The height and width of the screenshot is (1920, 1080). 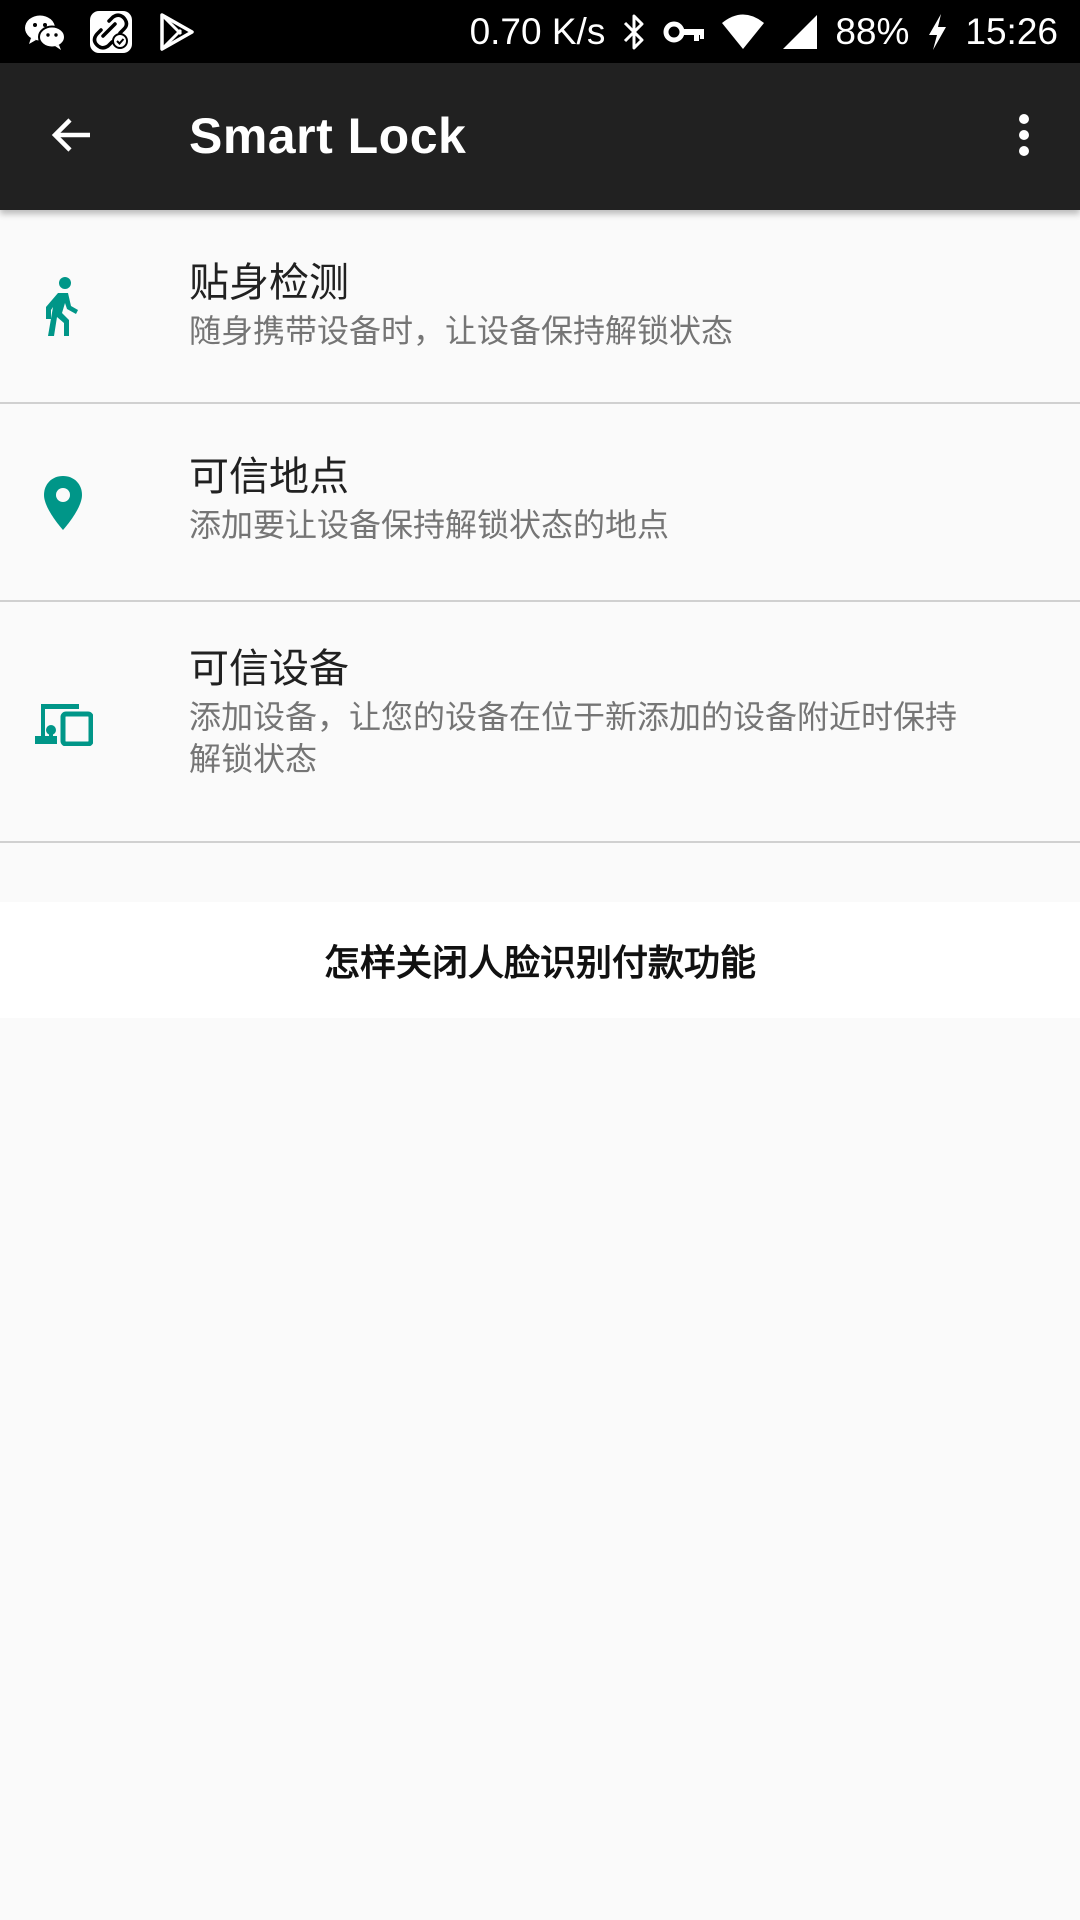 What do you see at coordinates (539, 963) in the screenshot?
I see `banner-text: 怎样关闭人脸识别付款功能` at bounding box center [539, 963].